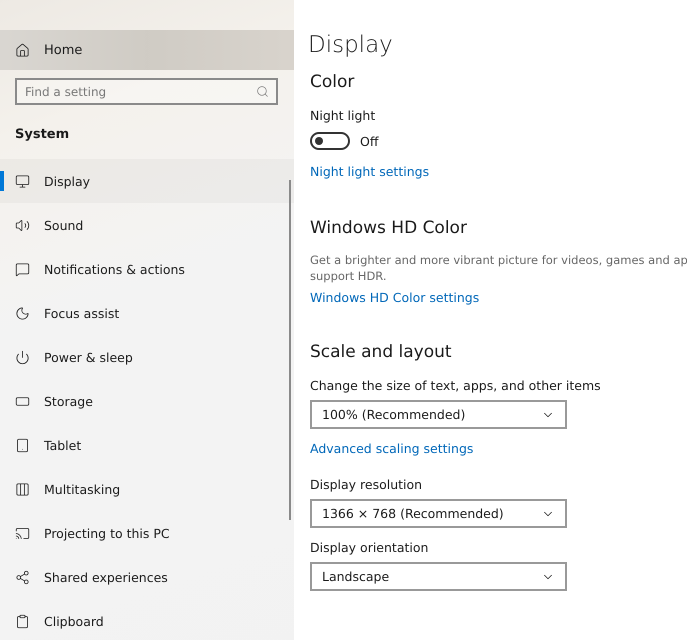  What do you see at coordinates (2, 181) in the screenshot?
I see `selection-indicator` at bounding box center [2, 181].